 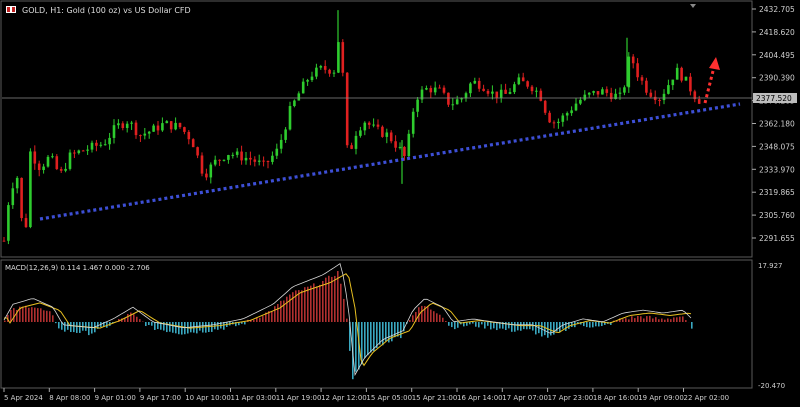 What do you see at coordinates (208, 398) in the screenshot?
I see `time-tick-label: 10 Apr 10:00` at bounding box center [208, 398].